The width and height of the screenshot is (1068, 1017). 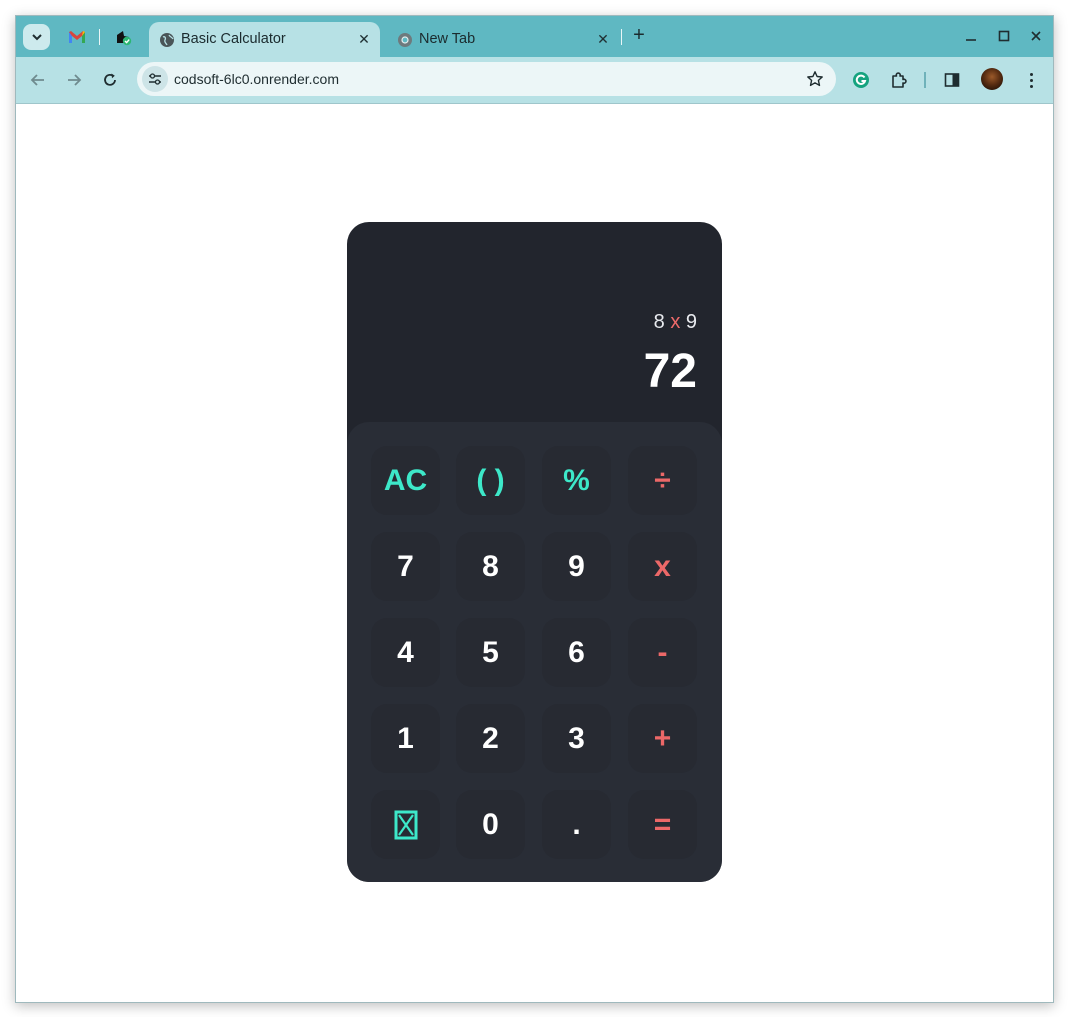 I want to click on digit-2-button: 2, so click(x=490, y=738).